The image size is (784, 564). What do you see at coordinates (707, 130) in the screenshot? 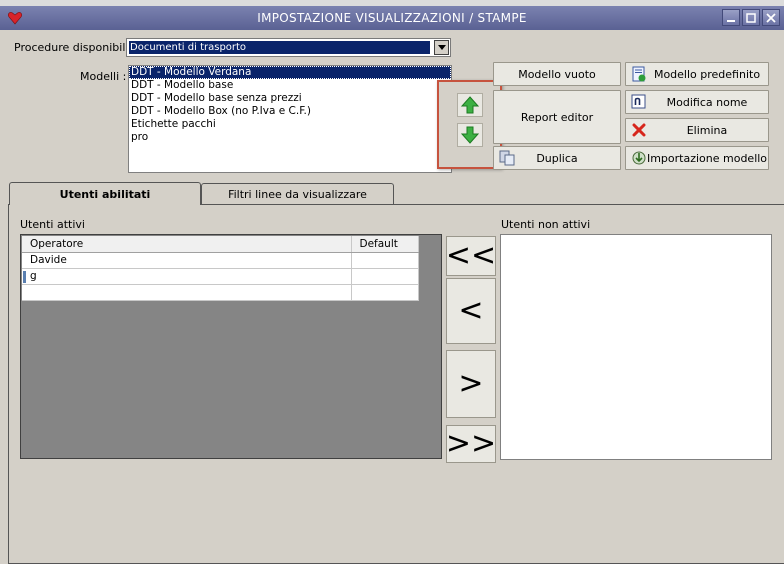
I see `elimina-label: Elimina` at bounding box center [707, 130].